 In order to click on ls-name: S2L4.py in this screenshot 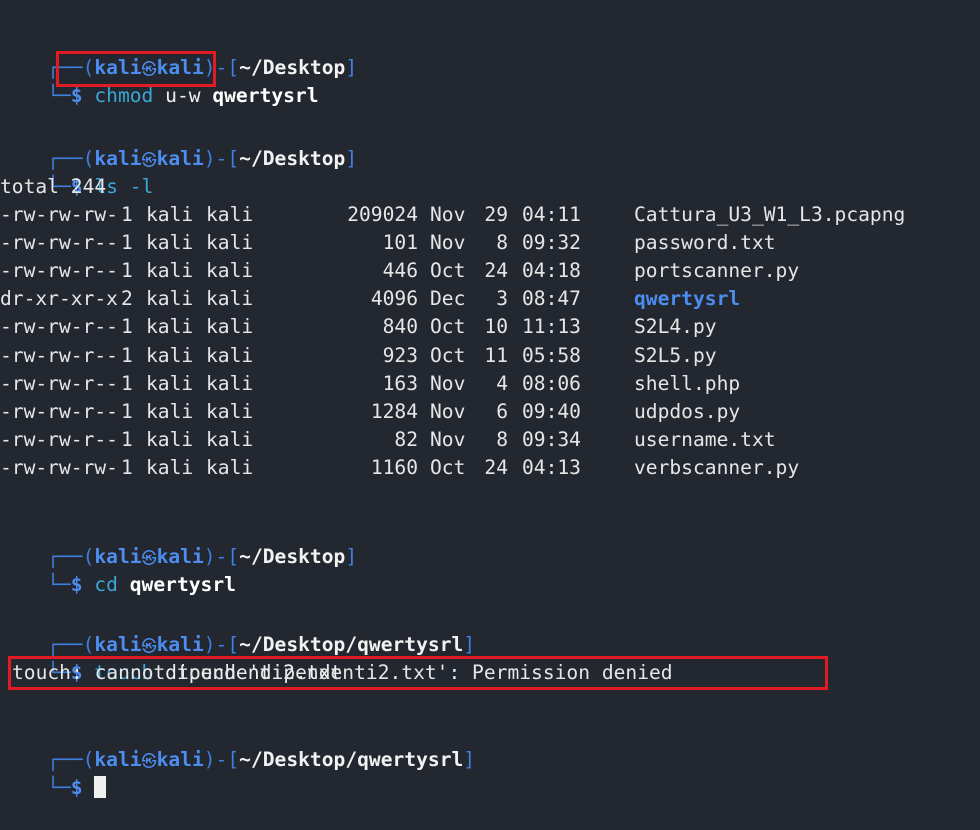, I will do `click(675, 327)`.